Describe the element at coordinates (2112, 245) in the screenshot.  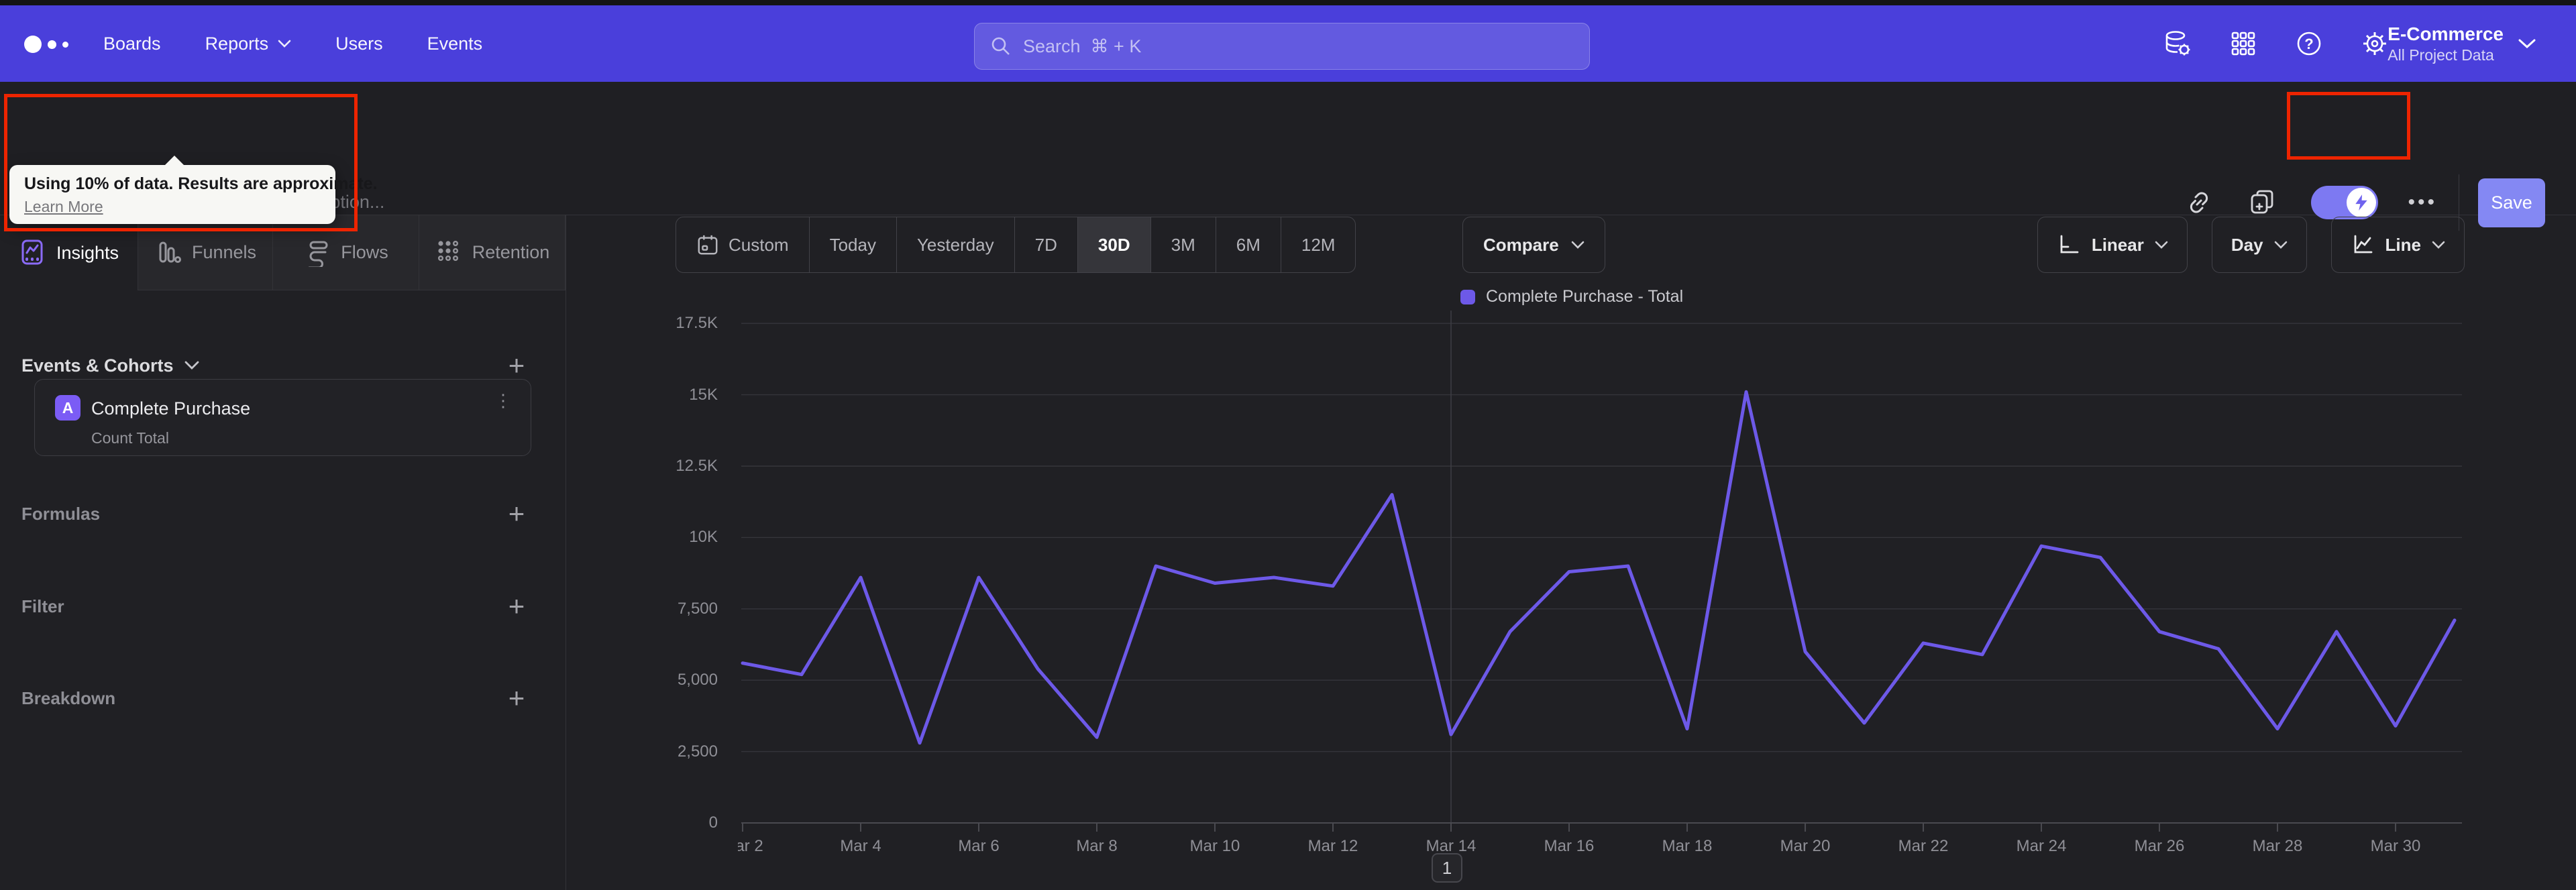
I see `scale-selector: Linear` at that location.